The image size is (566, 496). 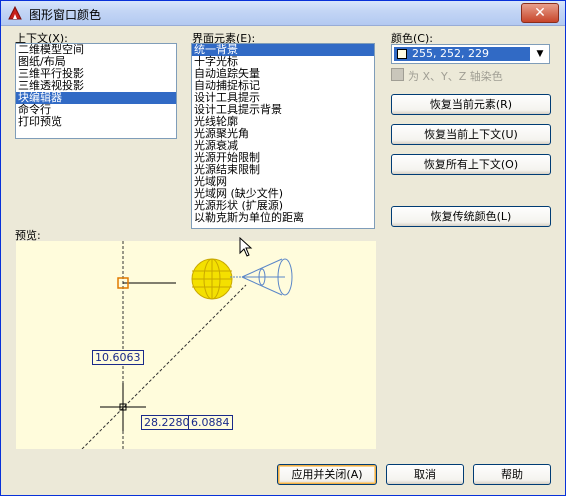 What do you see at coordinates (471, 164) in the screenshot?
I see `restore-all-contexts-button: 恢复所有上下文(O)` at bounding box center [471, 164].